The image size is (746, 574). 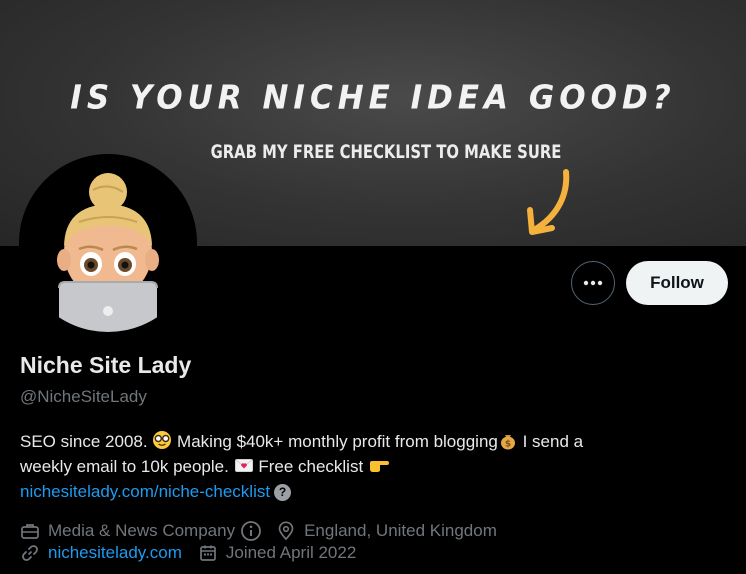 I want to click on bio-line-3: nichesitelady.com/niche-checklist?, so click(x=370, y=491).